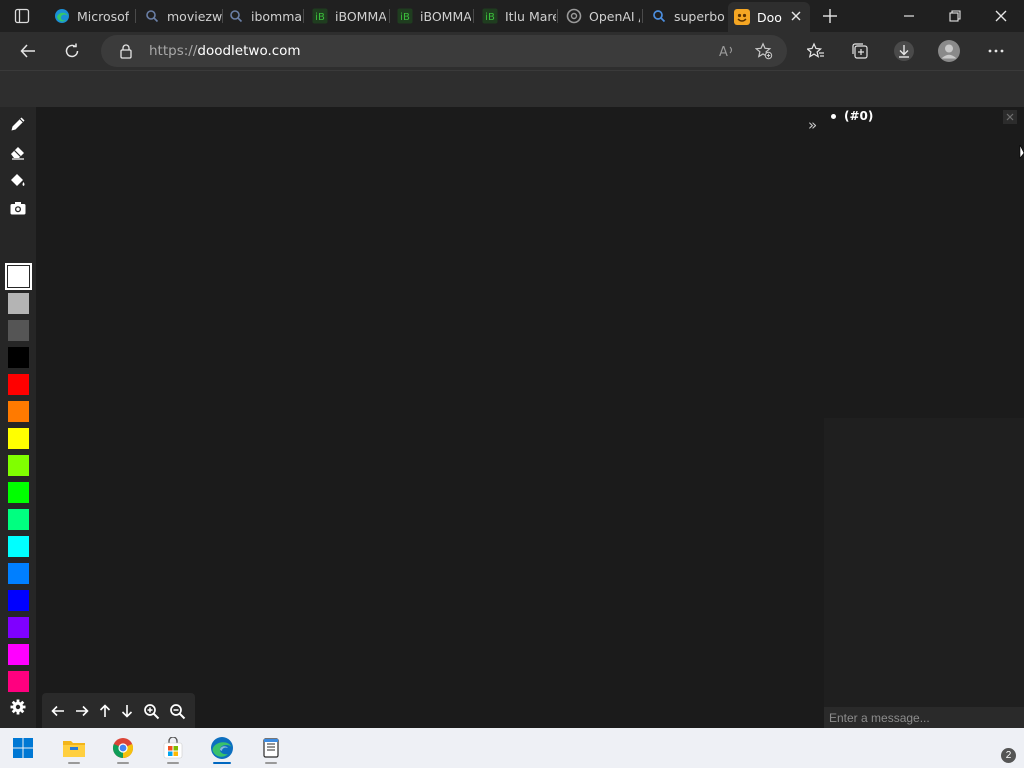 This screenshot has width=1024, height=768. What do you see at coordinates (444, 51) in the screenshot?
I see `address-bar: https://doodletwo.com A` at bounding box center [444, 51].